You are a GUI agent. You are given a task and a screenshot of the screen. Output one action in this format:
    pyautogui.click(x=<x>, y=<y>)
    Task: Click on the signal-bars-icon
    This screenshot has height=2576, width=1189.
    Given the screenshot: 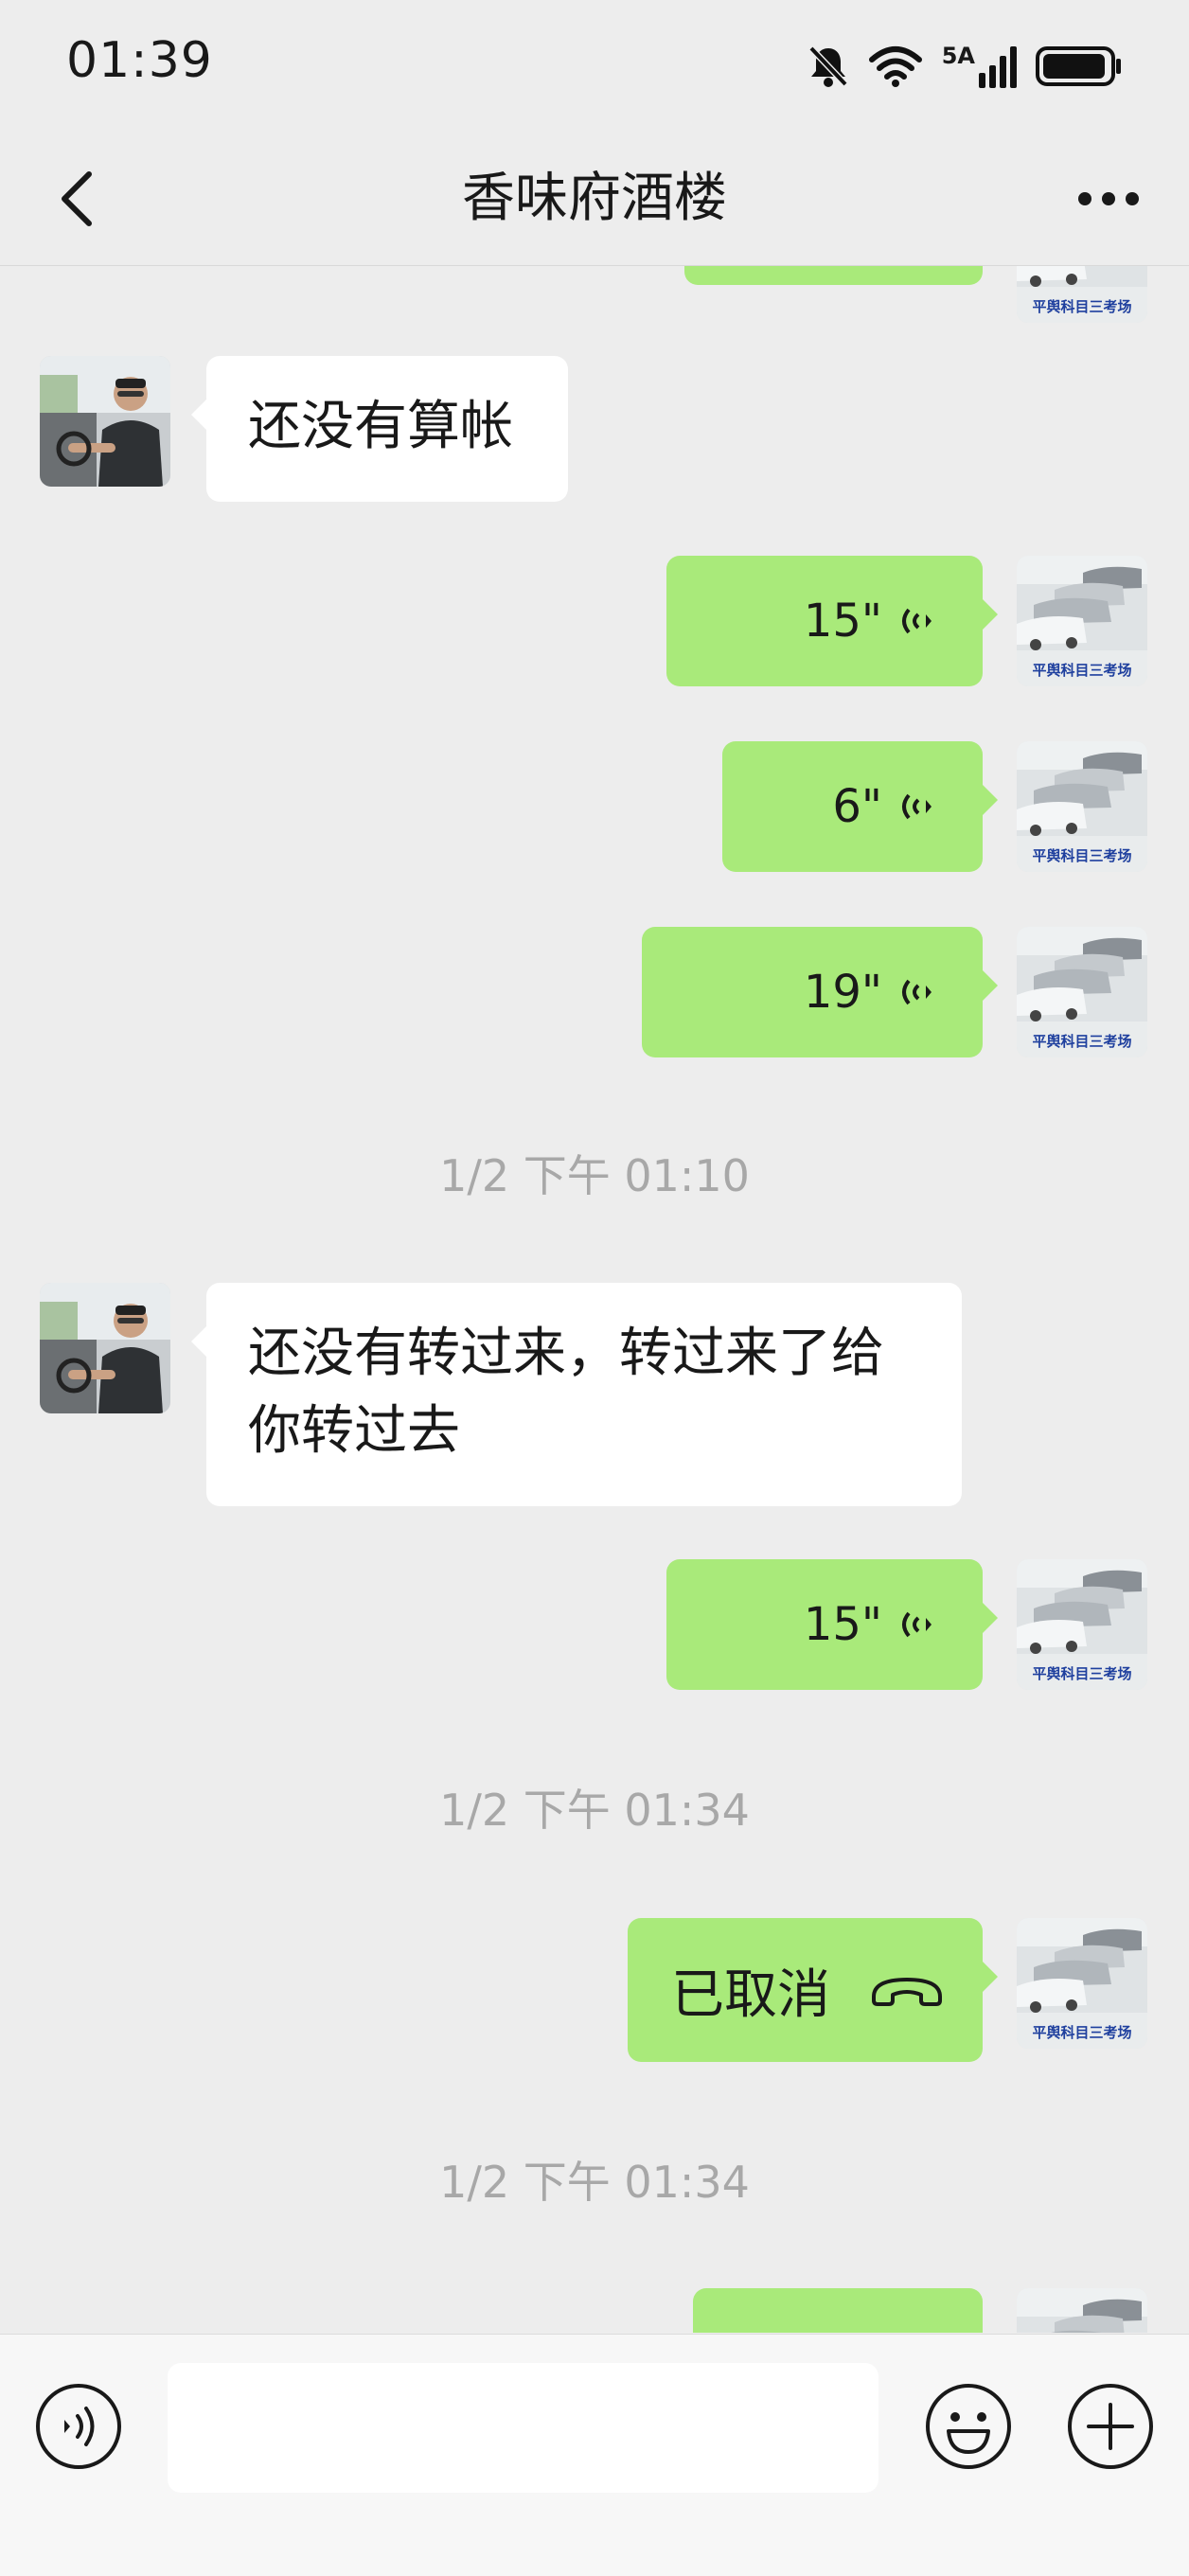 What is the action you would take?
    pyautogui.click(x=998, y=67)
    